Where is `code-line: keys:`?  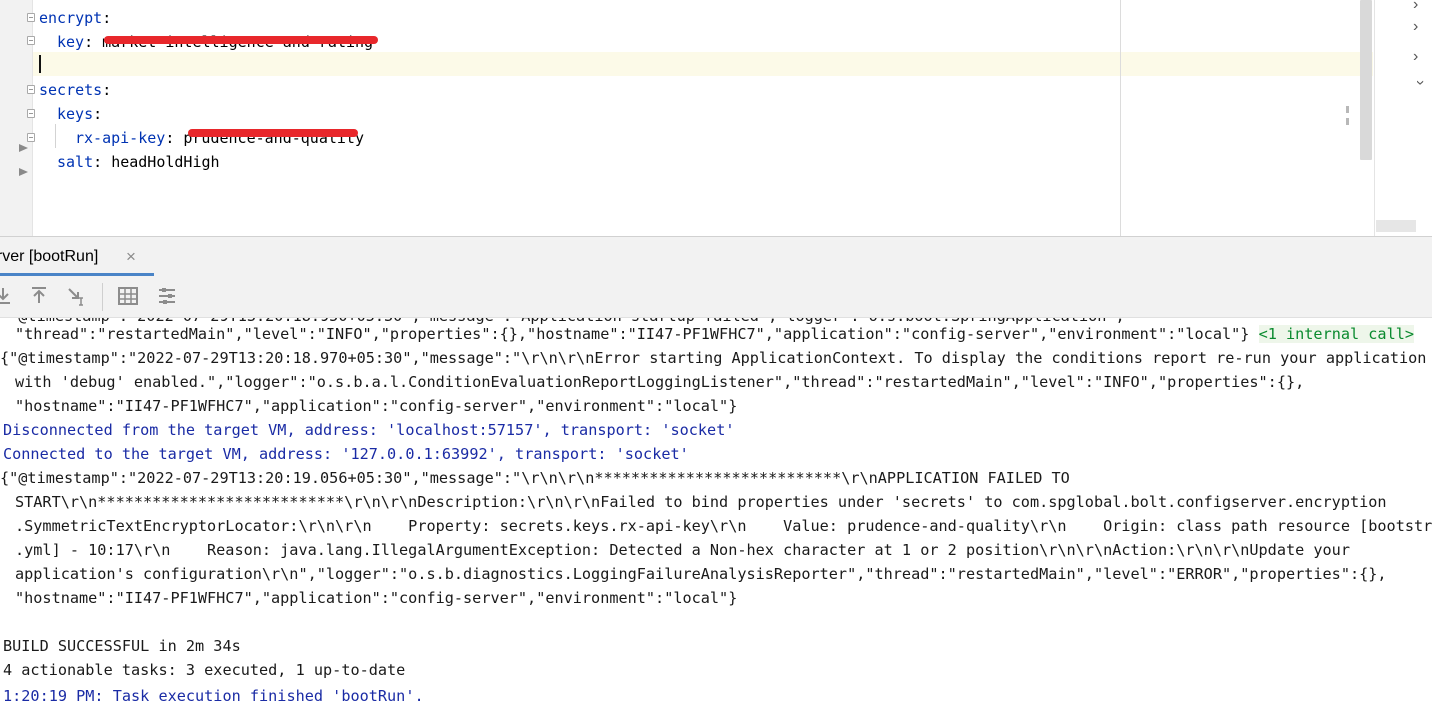
code-line: keys: is located at coordinates (79, 114).